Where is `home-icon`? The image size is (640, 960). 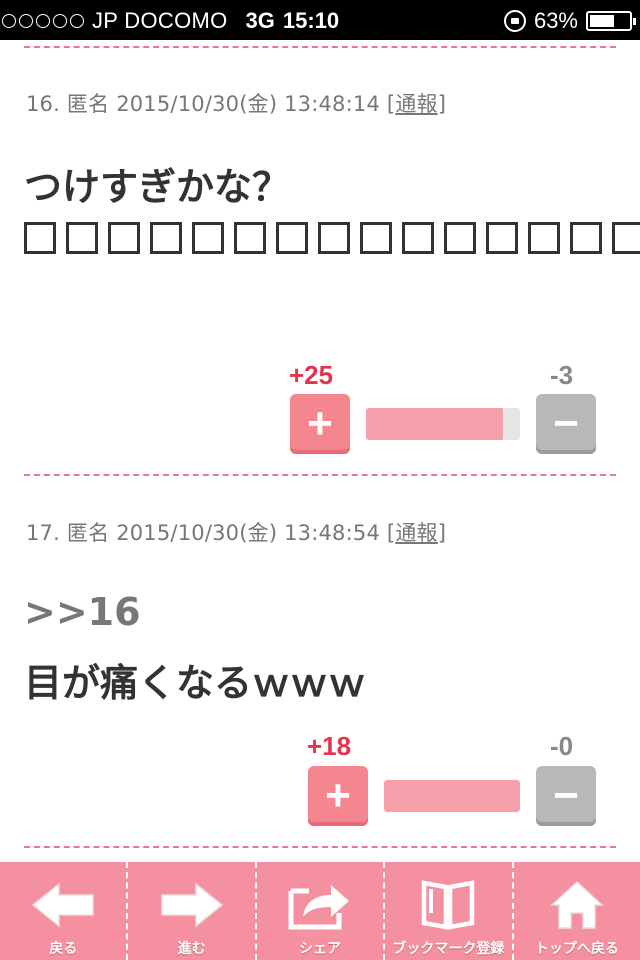 home-icon is located at coordinates (577, 905).